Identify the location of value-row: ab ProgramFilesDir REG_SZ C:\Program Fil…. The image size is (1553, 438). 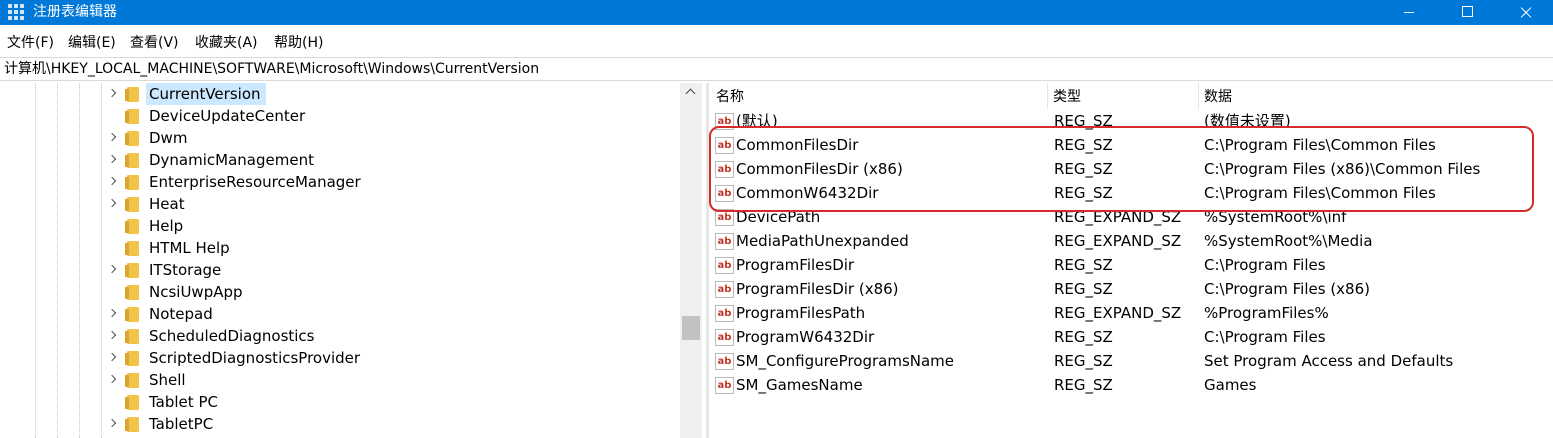
(1131, 265).